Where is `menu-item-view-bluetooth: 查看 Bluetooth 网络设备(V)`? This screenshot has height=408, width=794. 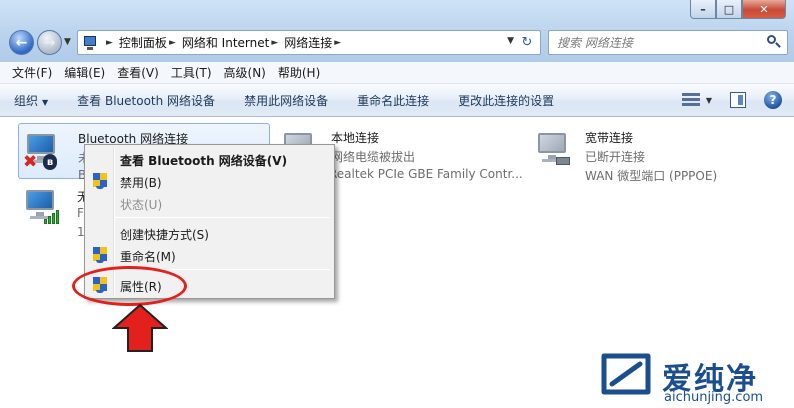
menu-item-view-bluetooth: 查看 Bluetooth 网络设备(V) is located at coordinates (209, 159).